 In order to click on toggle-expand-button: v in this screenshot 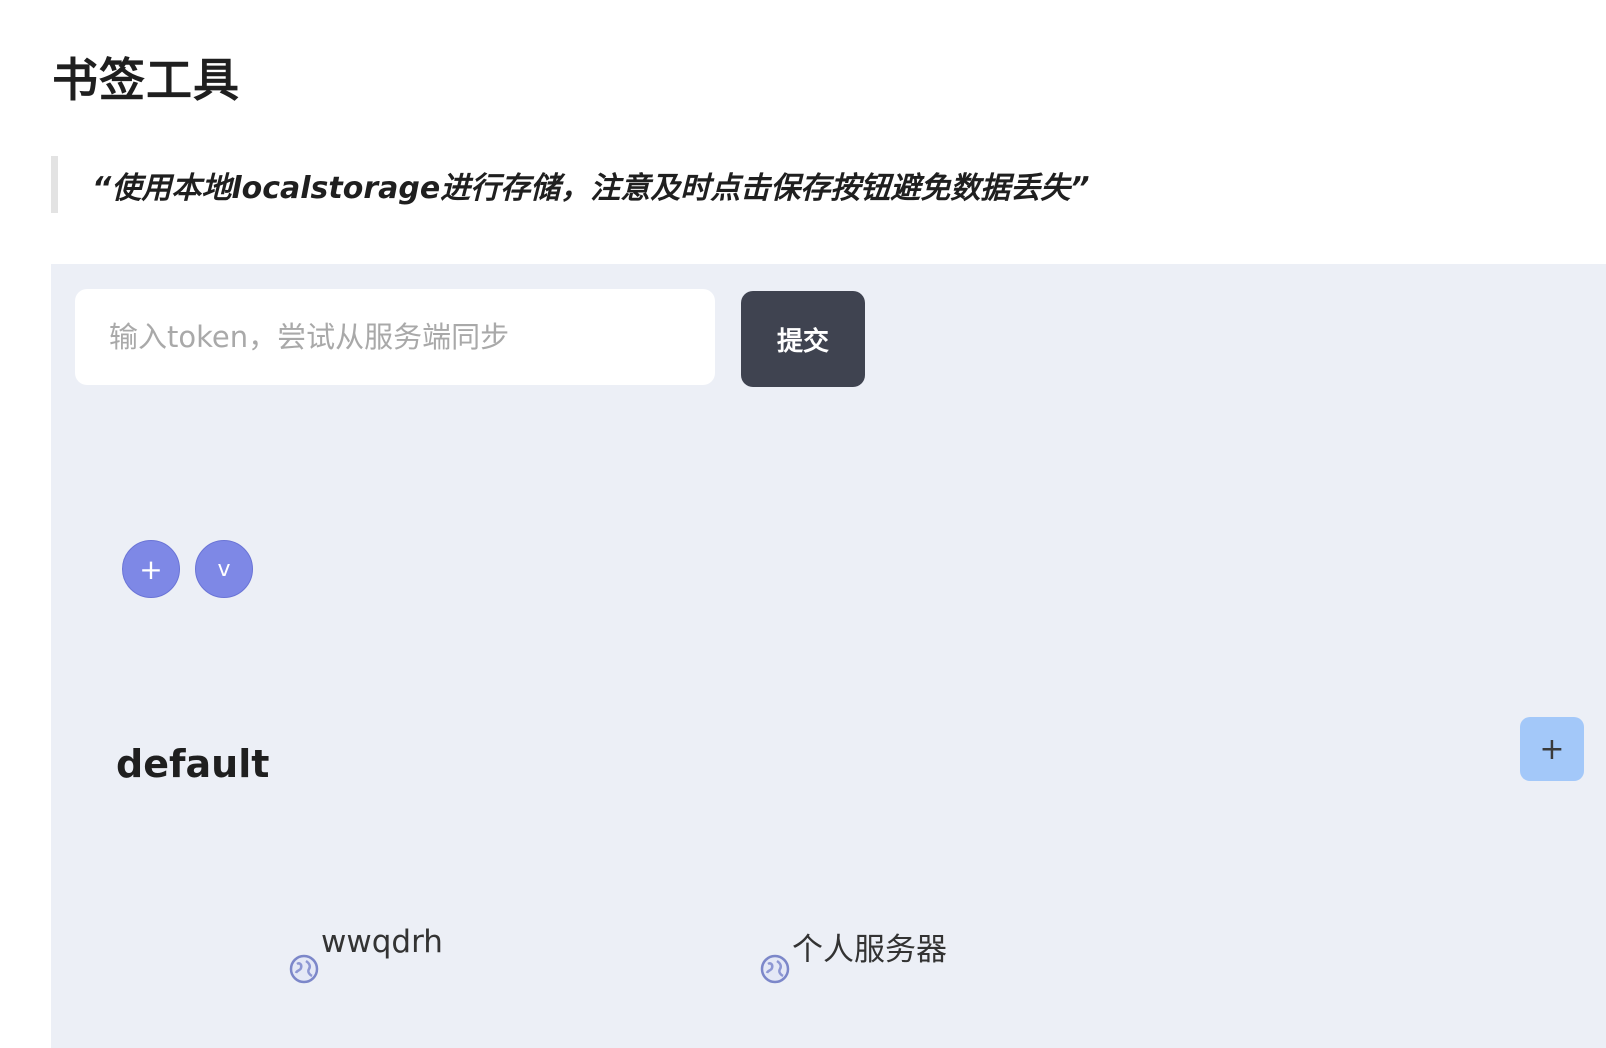, I will do `click(224, 569)`.